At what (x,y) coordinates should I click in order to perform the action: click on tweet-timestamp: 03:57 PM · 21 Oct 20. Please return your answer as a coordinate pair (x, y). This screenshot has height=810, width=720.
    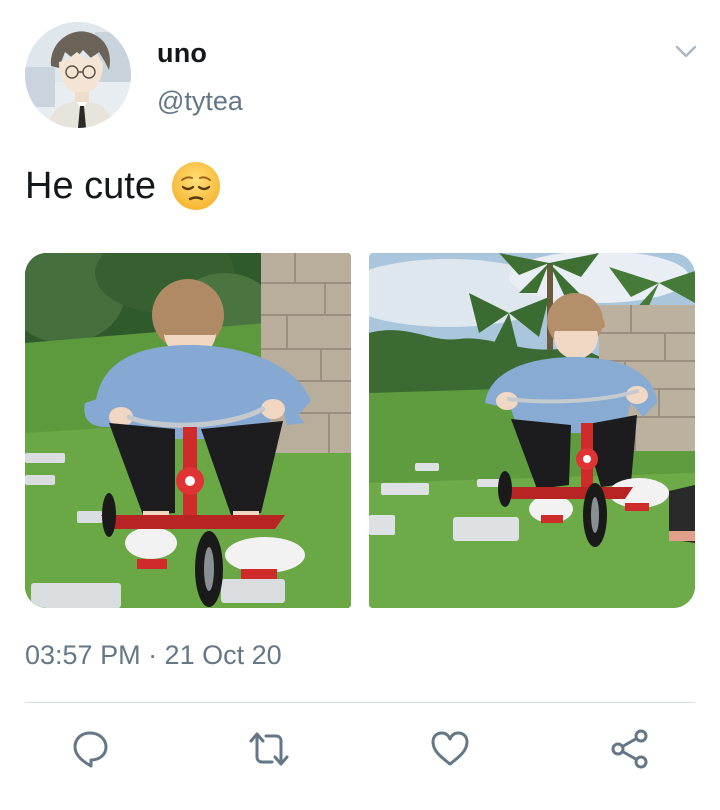
    Looking at the image, I should click on (153, 655).